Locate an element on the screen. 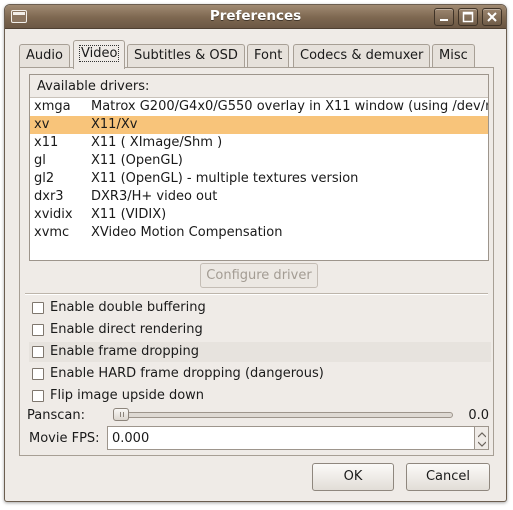 The width and height of the screenshot is (513, 510). movie-fps-input is located at coordinates (291, 438).